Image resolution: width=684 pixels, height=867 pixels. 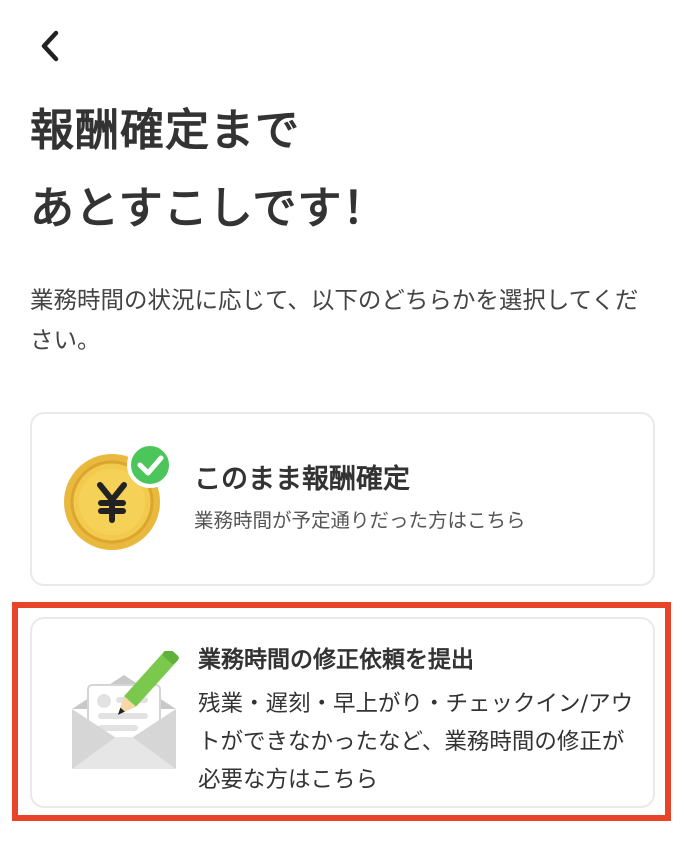 I want to click on option-title: このまま報酬確定, so click(x=302, y=479).